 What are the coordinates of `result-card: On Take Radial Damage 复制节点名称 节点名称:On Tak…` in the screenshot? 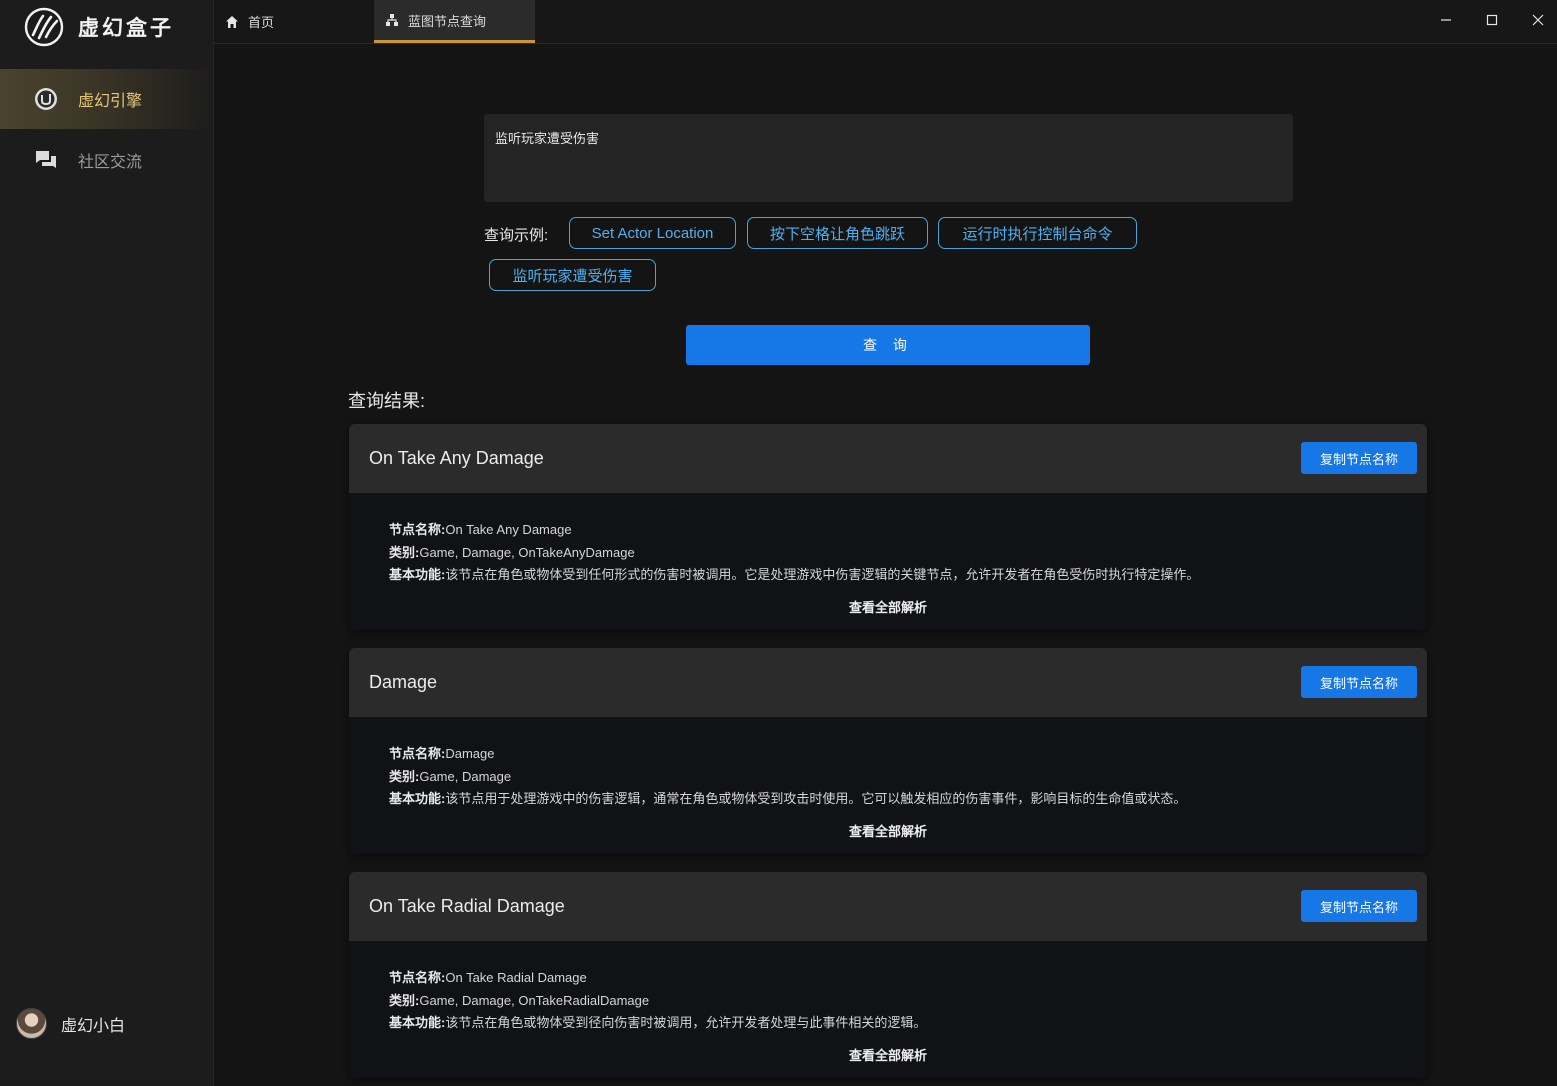 It's located at (888, 975).